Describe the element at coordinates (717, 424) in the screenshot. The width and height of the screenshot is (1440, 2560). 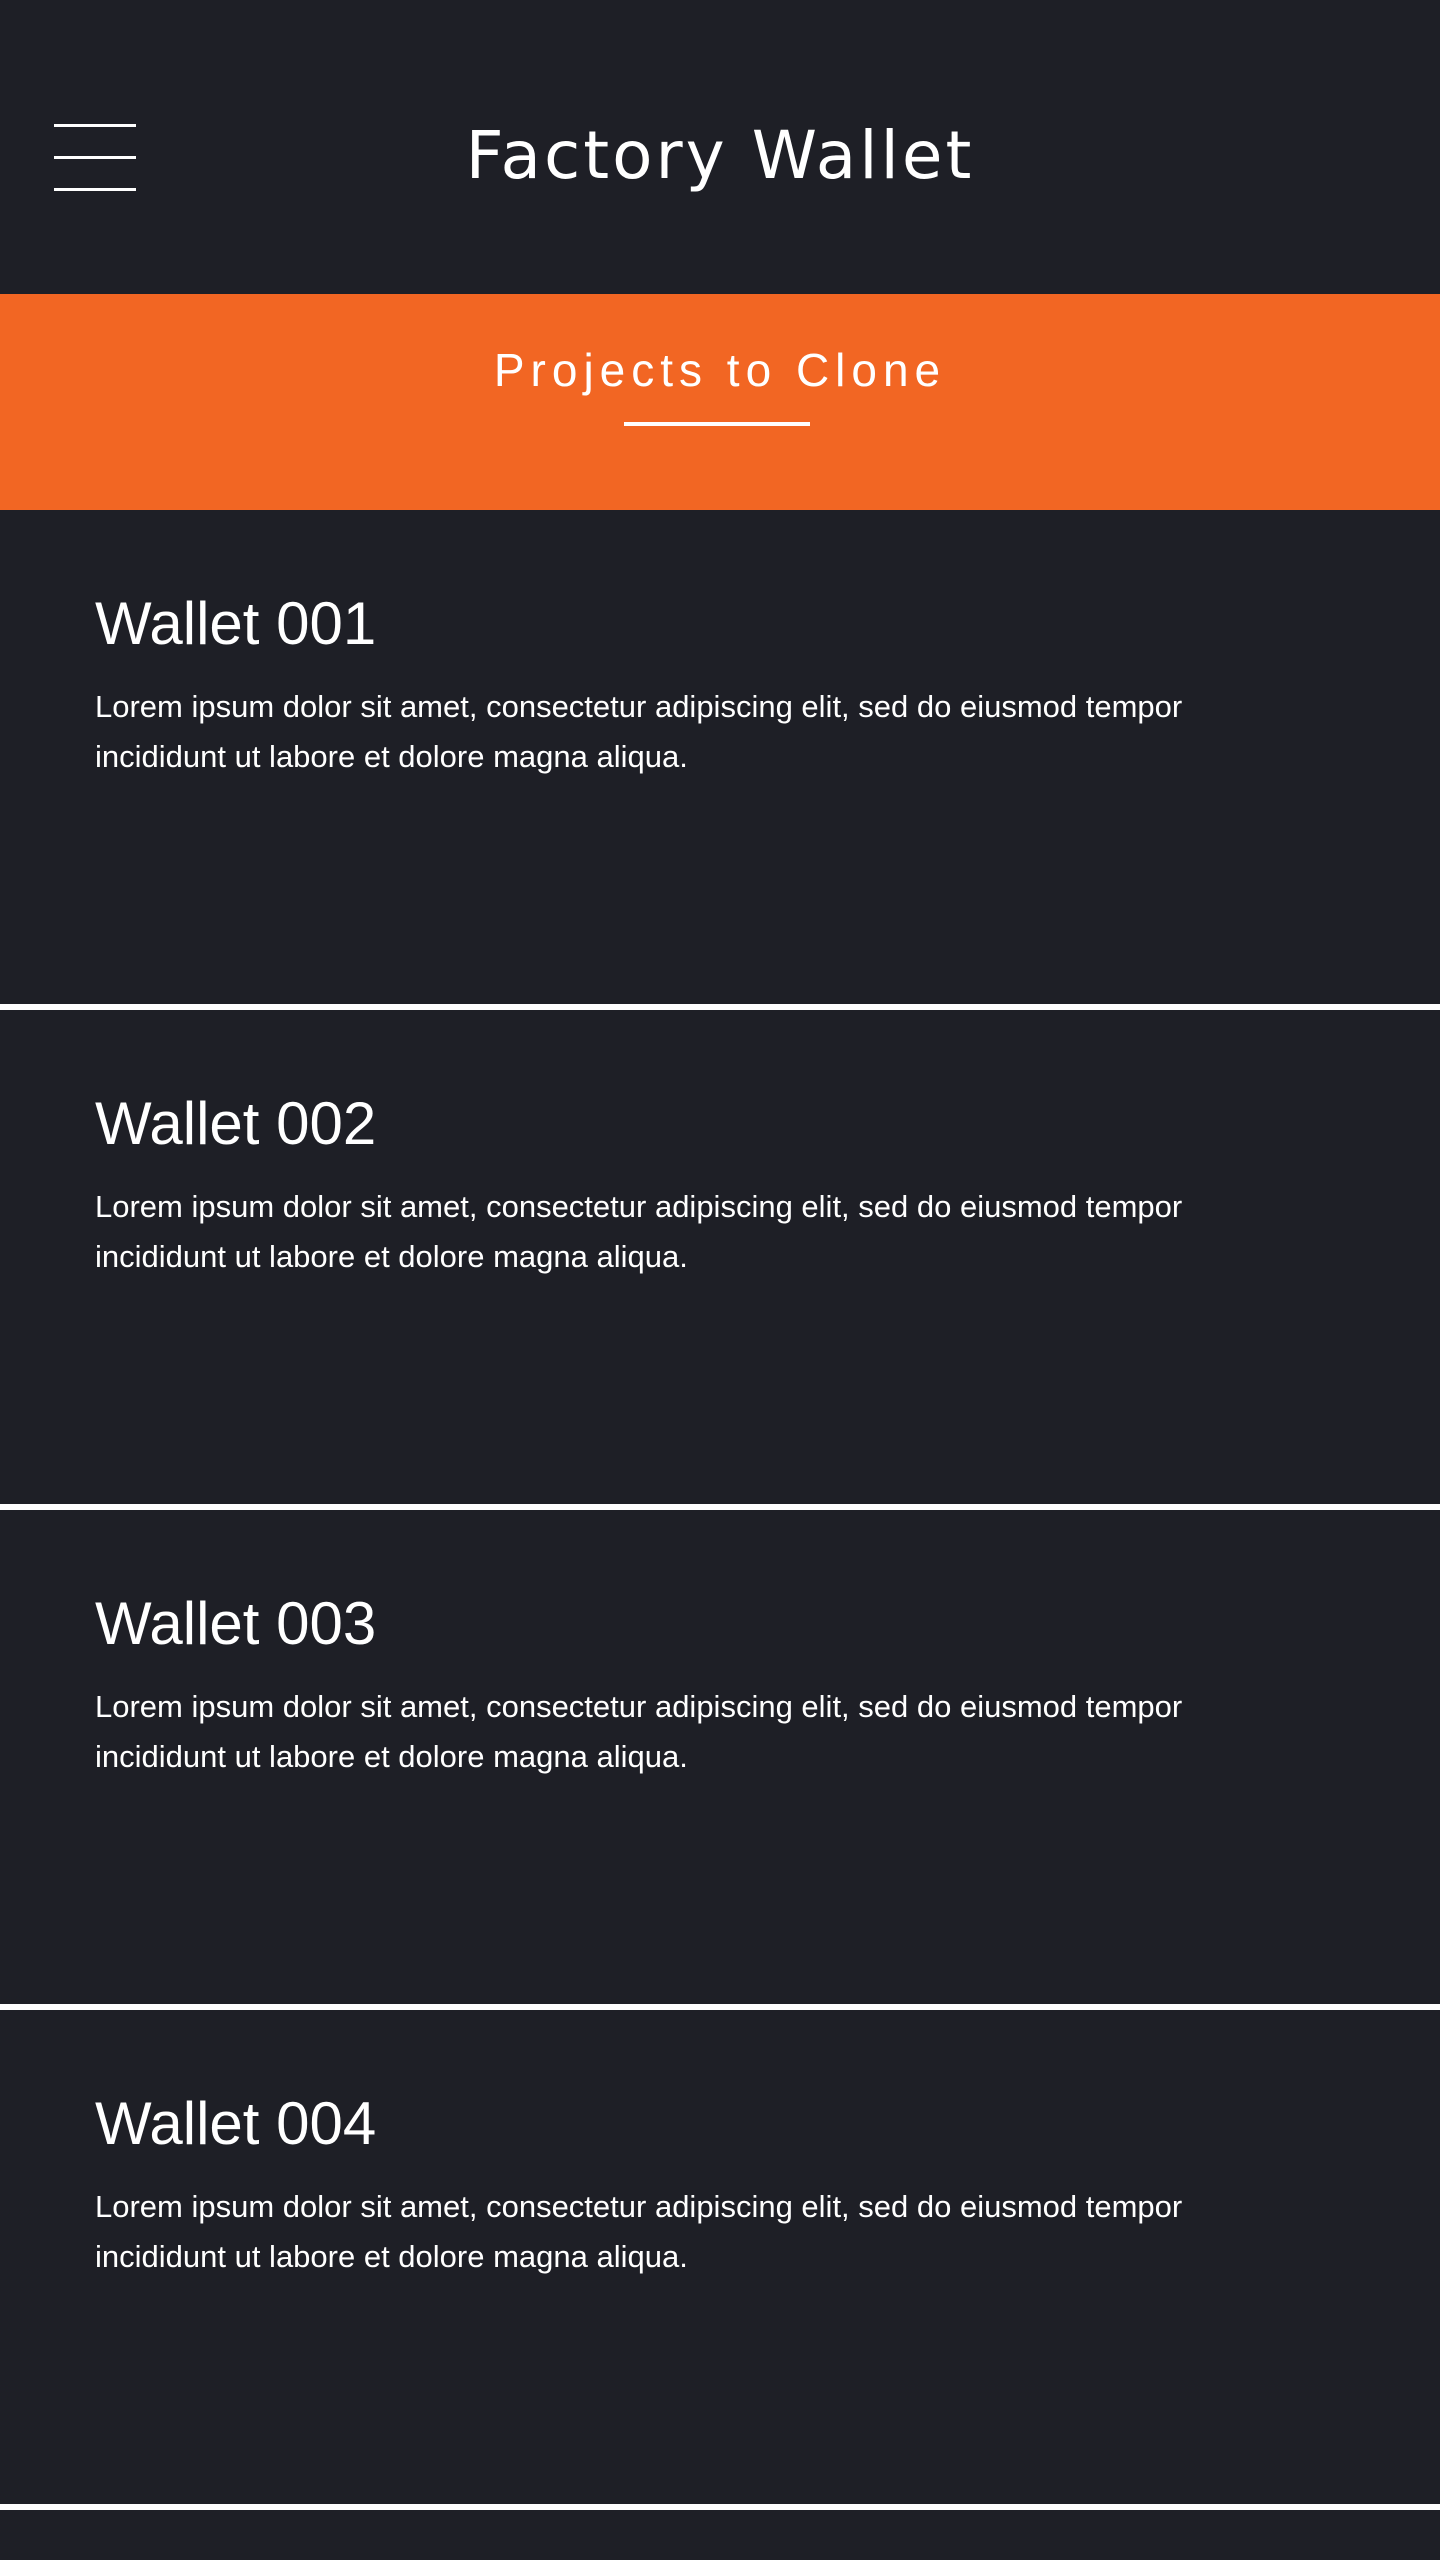
I see `section-title-underline` at that location.